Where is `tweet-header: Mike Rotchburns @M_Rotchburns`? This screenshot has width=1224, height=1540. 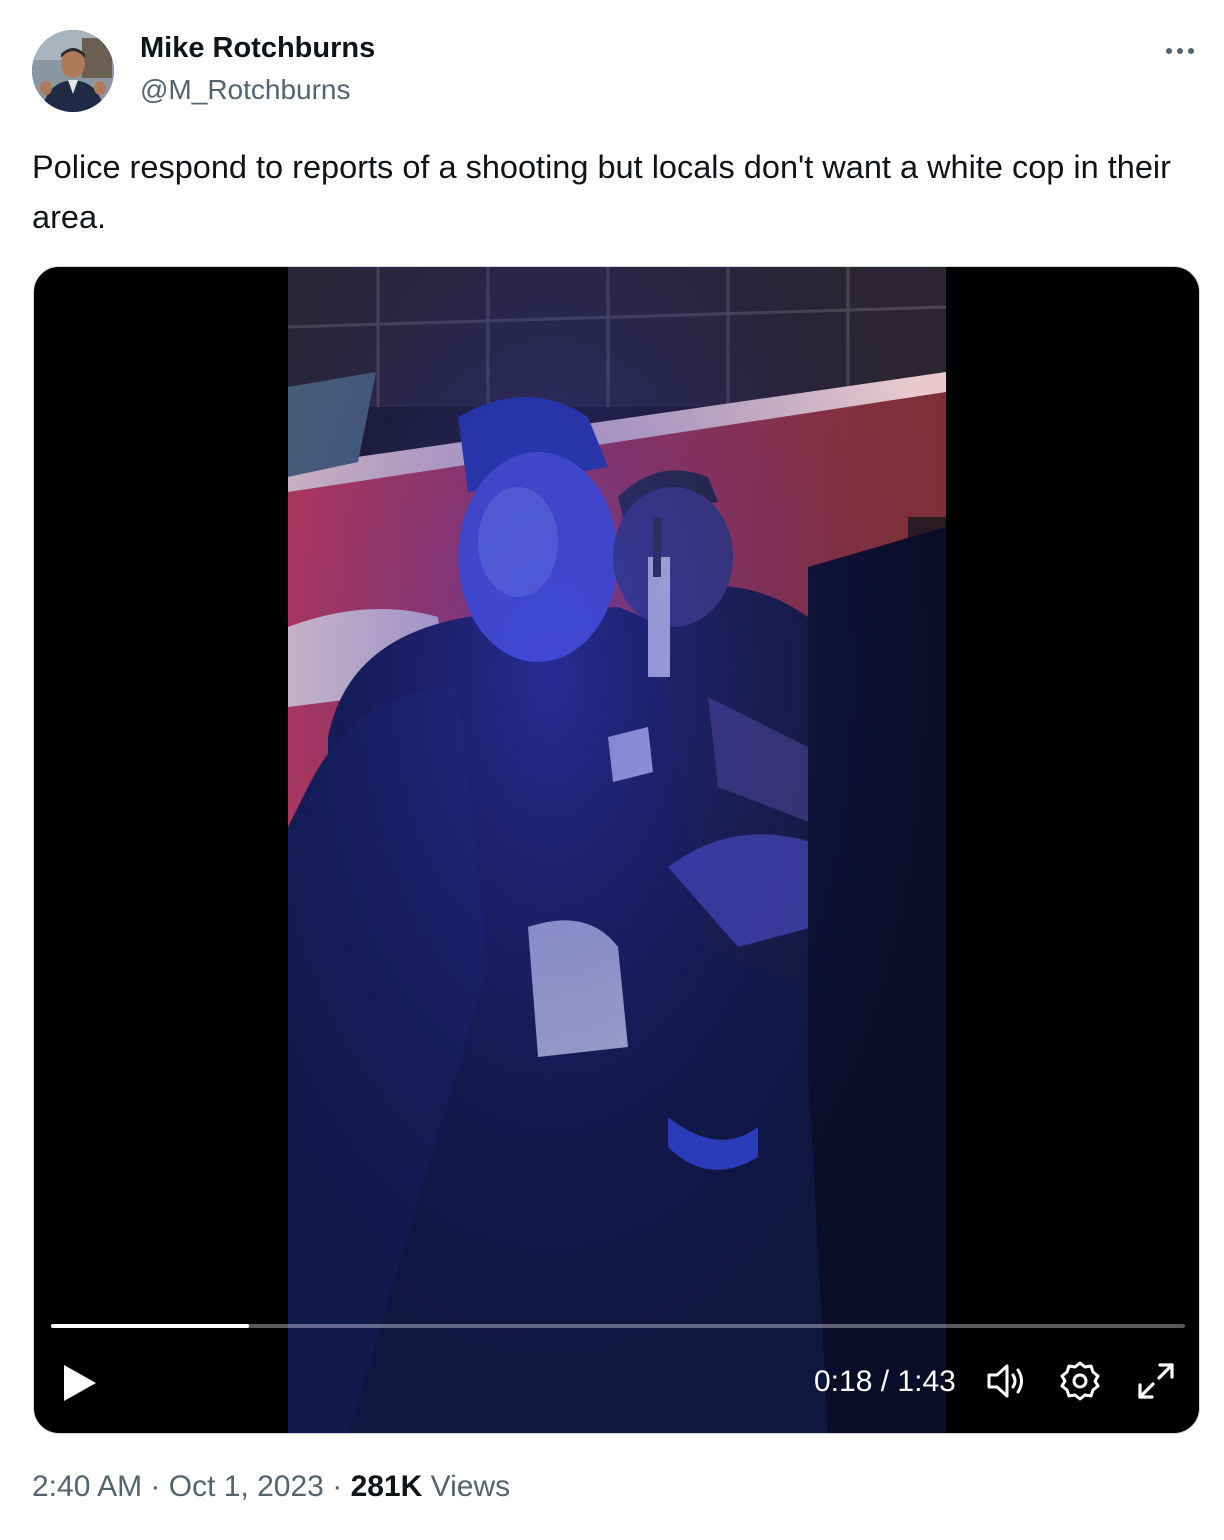 tweet-header: Mike Rotchburns @M_Rotchburns is located at coordinates (616, 72).